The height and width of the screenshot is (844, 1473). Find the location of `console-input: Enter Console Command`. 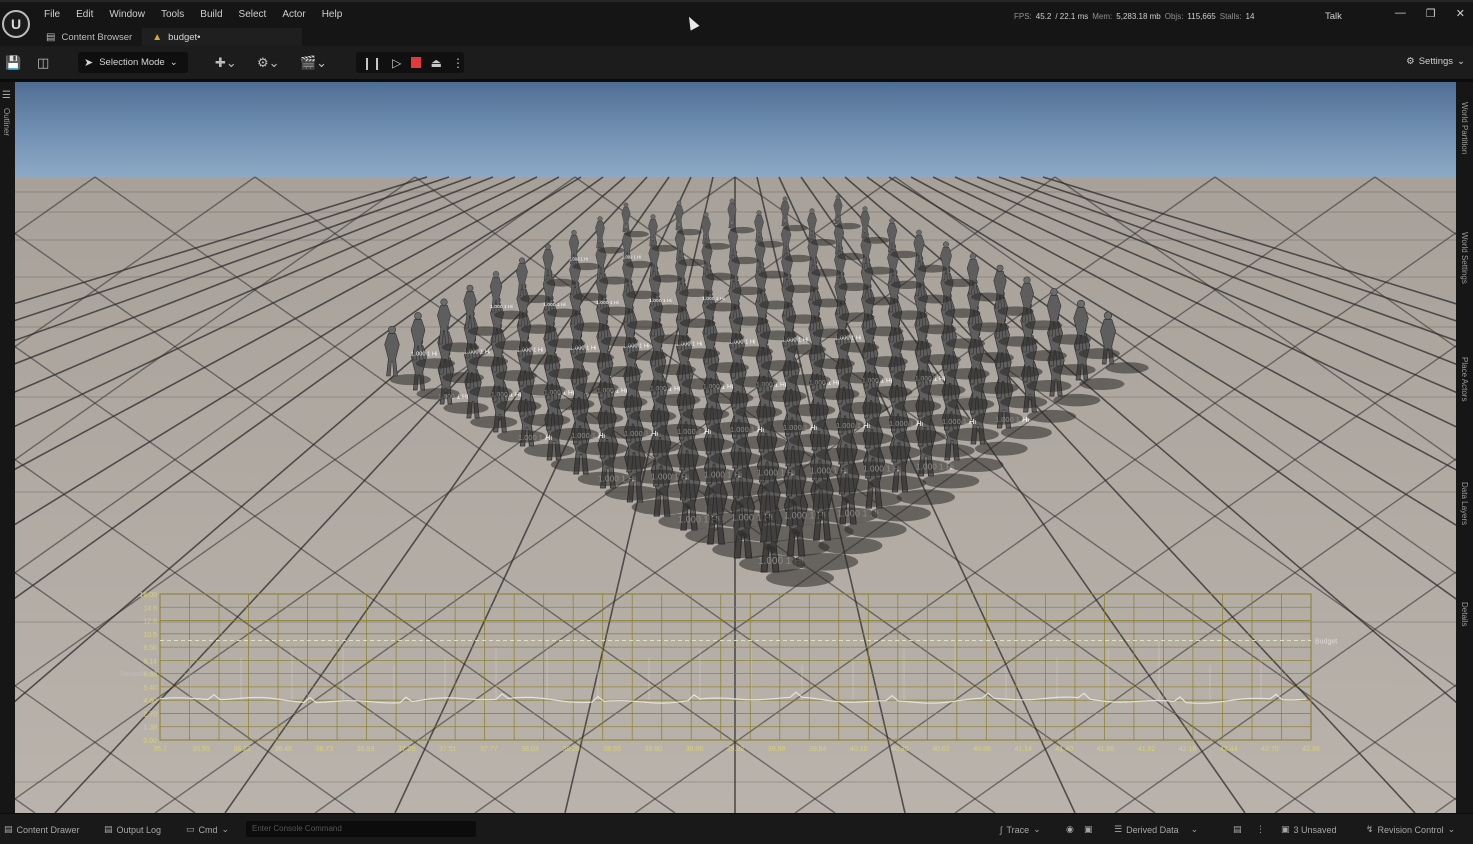

console-input: Enter Console Command is located at coordinates (361, 829).